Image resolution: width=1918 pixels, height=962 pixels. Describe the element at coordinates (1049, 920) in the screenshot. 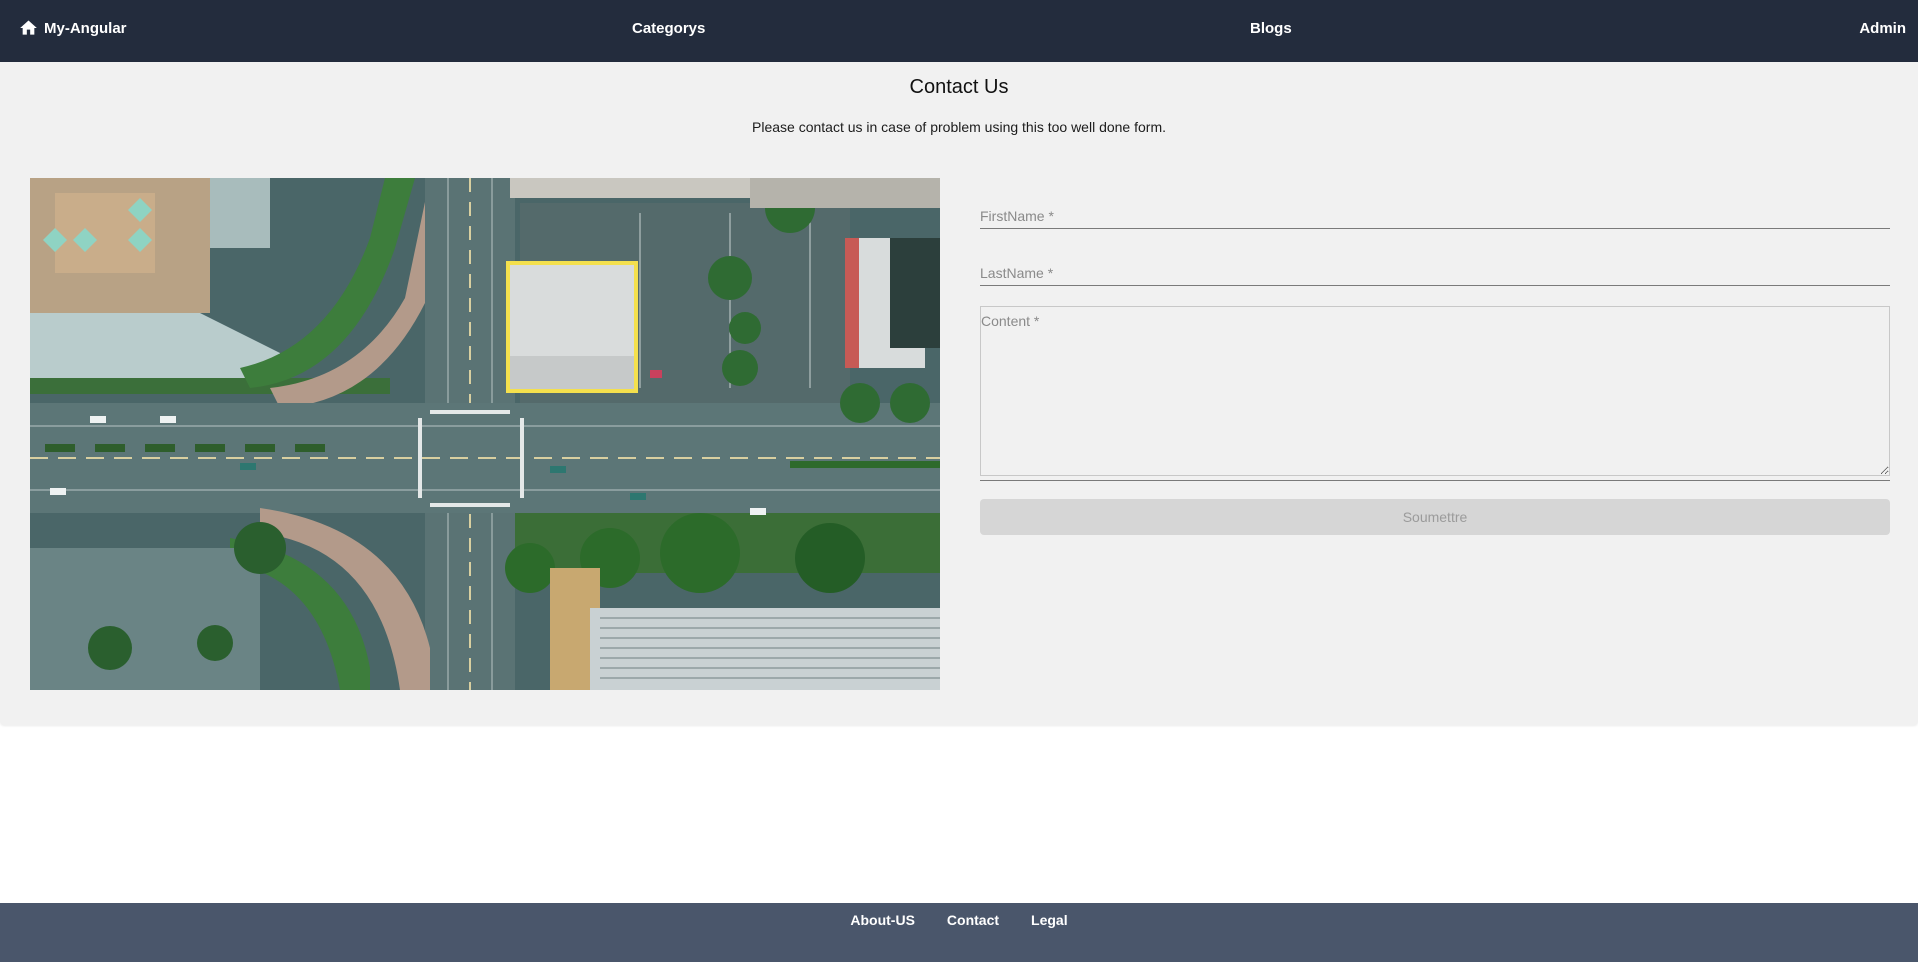

I see `footer-link-legal: Legal` at that location.